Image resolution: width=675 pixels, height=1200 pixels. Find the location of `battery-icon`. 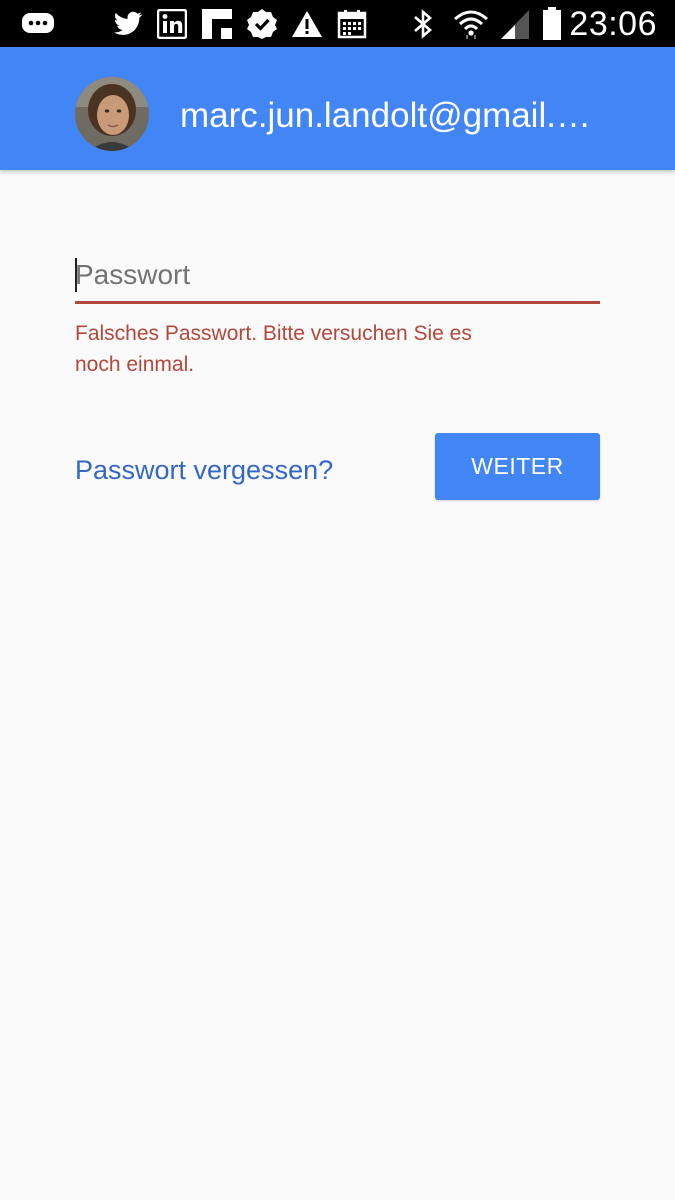

battery-icon is located at coordinates (552, 23).